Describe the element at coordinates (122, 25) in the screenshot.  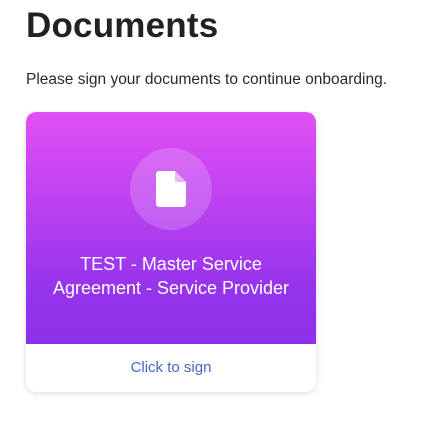
I see `page-title: Documents` at that location.